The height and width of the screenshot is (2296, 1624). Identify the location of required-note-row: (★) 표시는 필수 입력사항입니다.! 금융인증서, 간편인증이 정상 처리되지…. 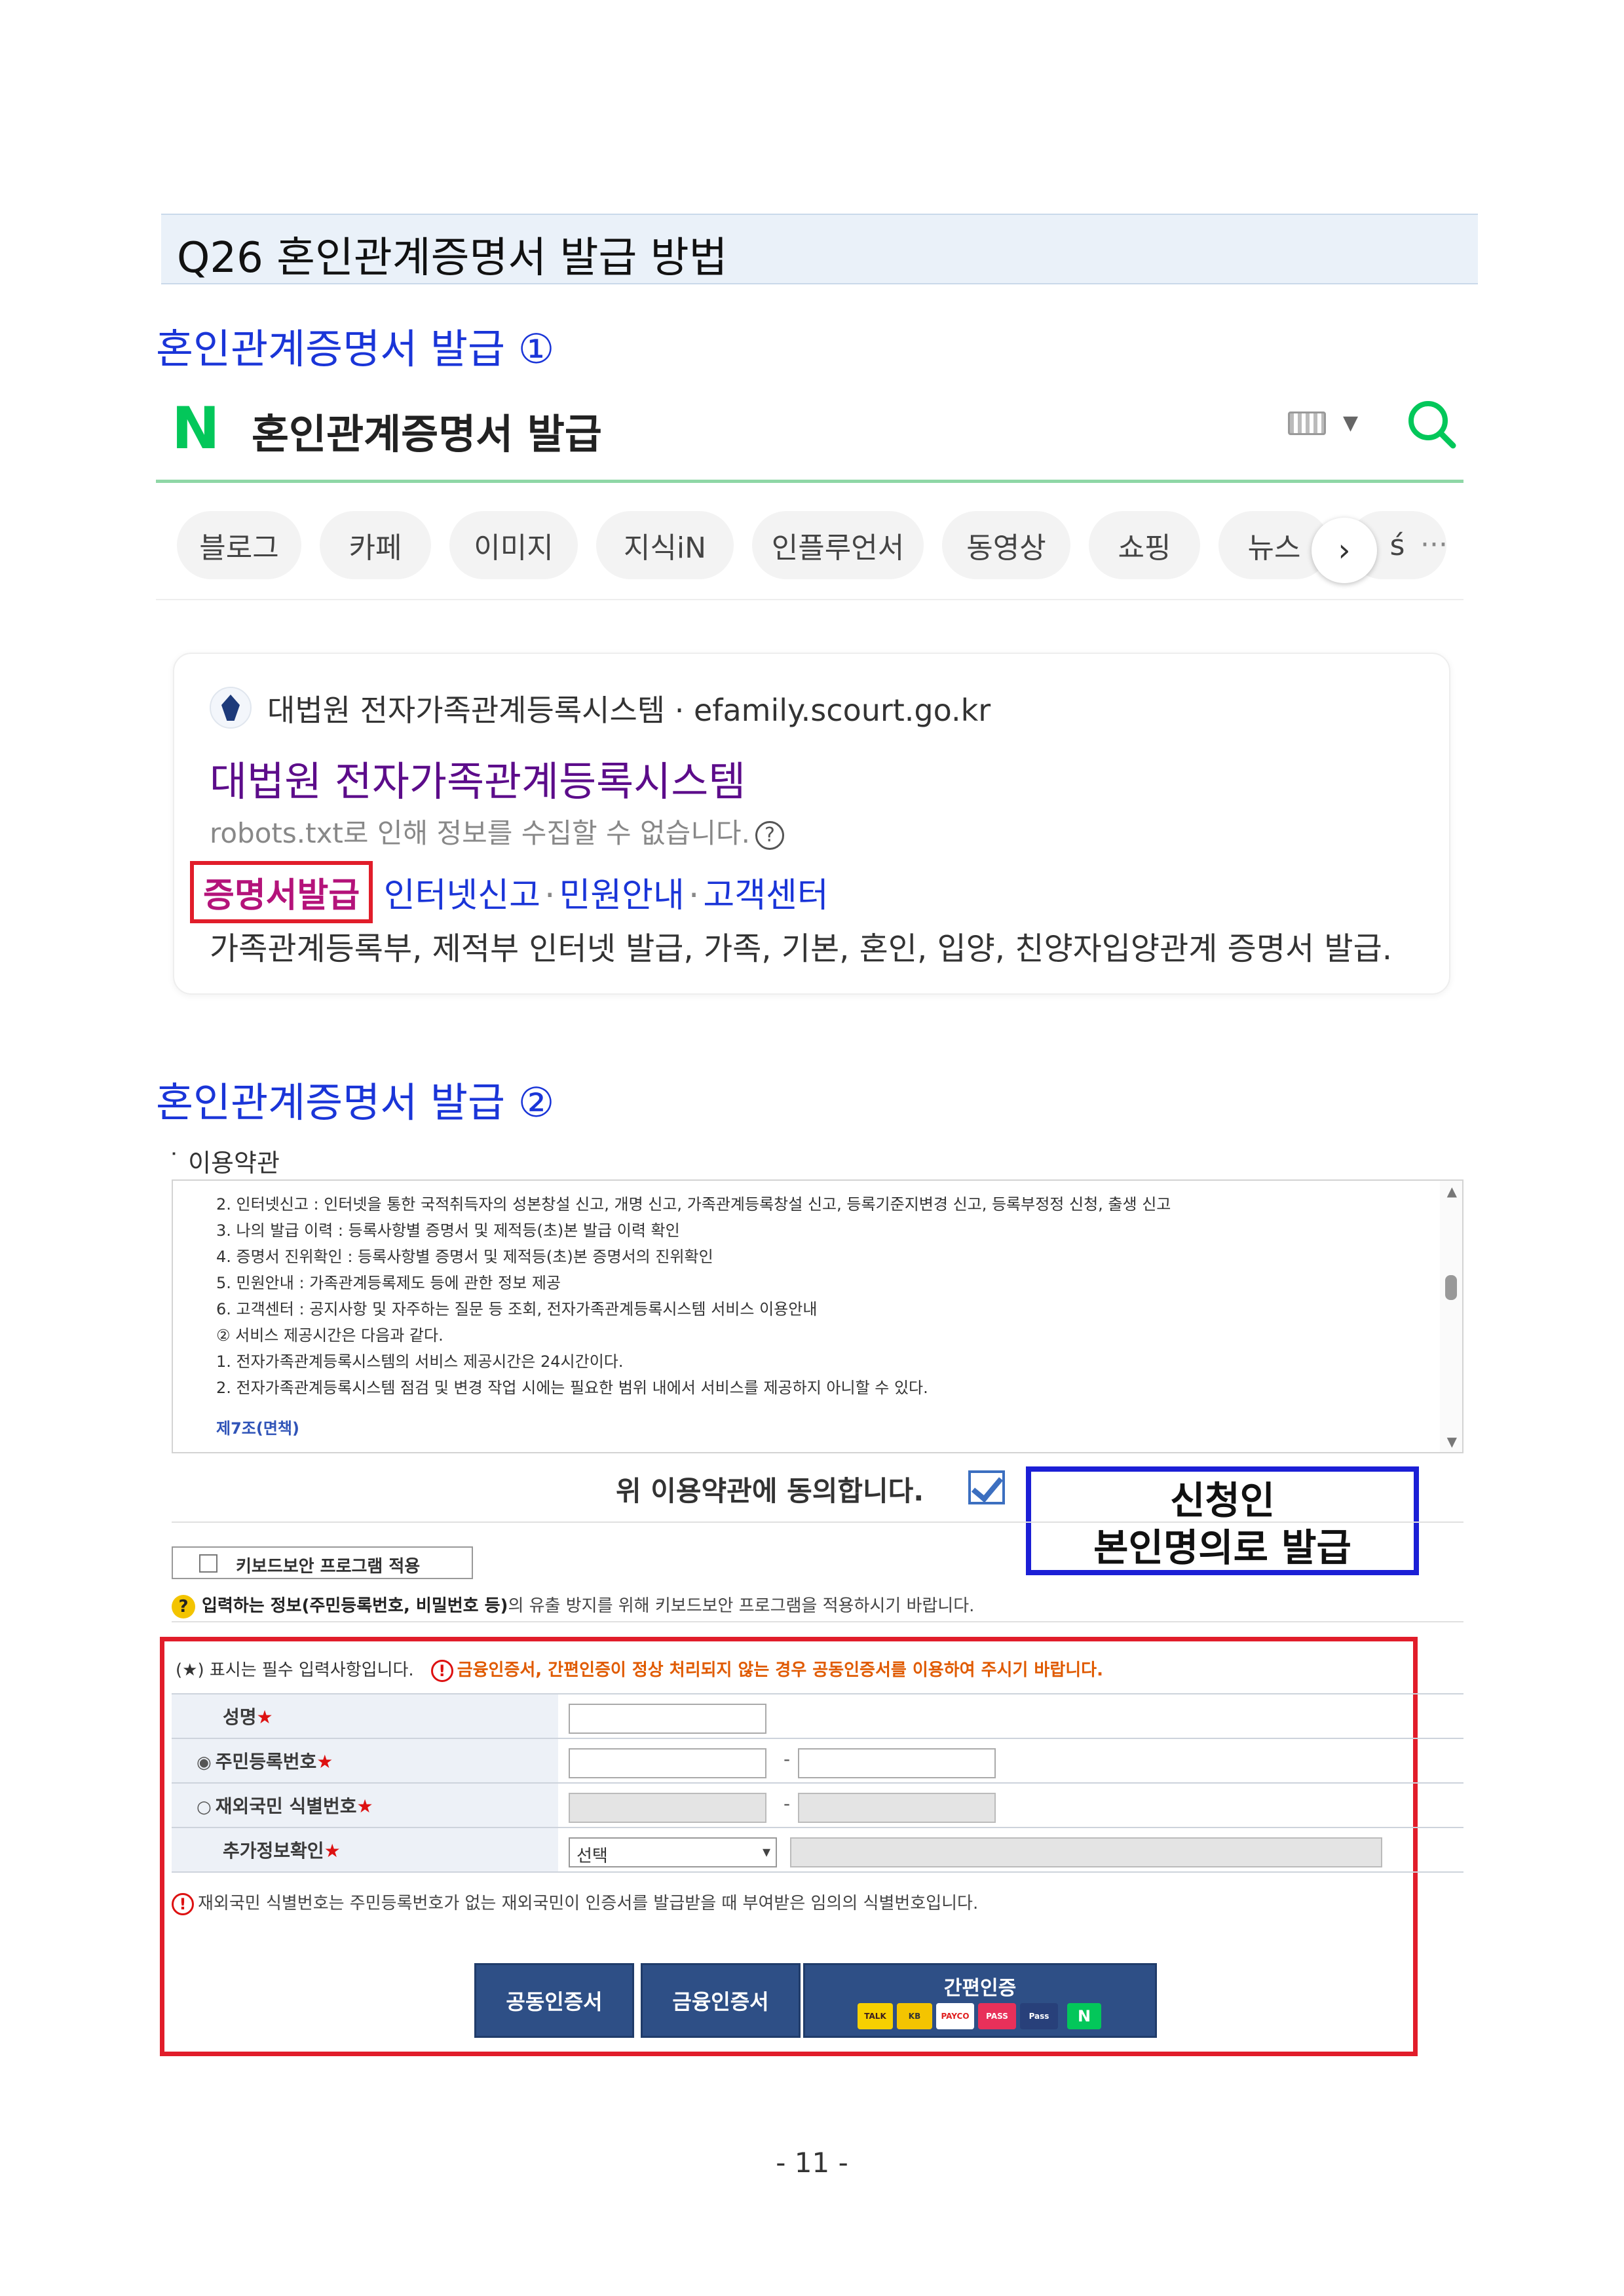
(639, 1669).